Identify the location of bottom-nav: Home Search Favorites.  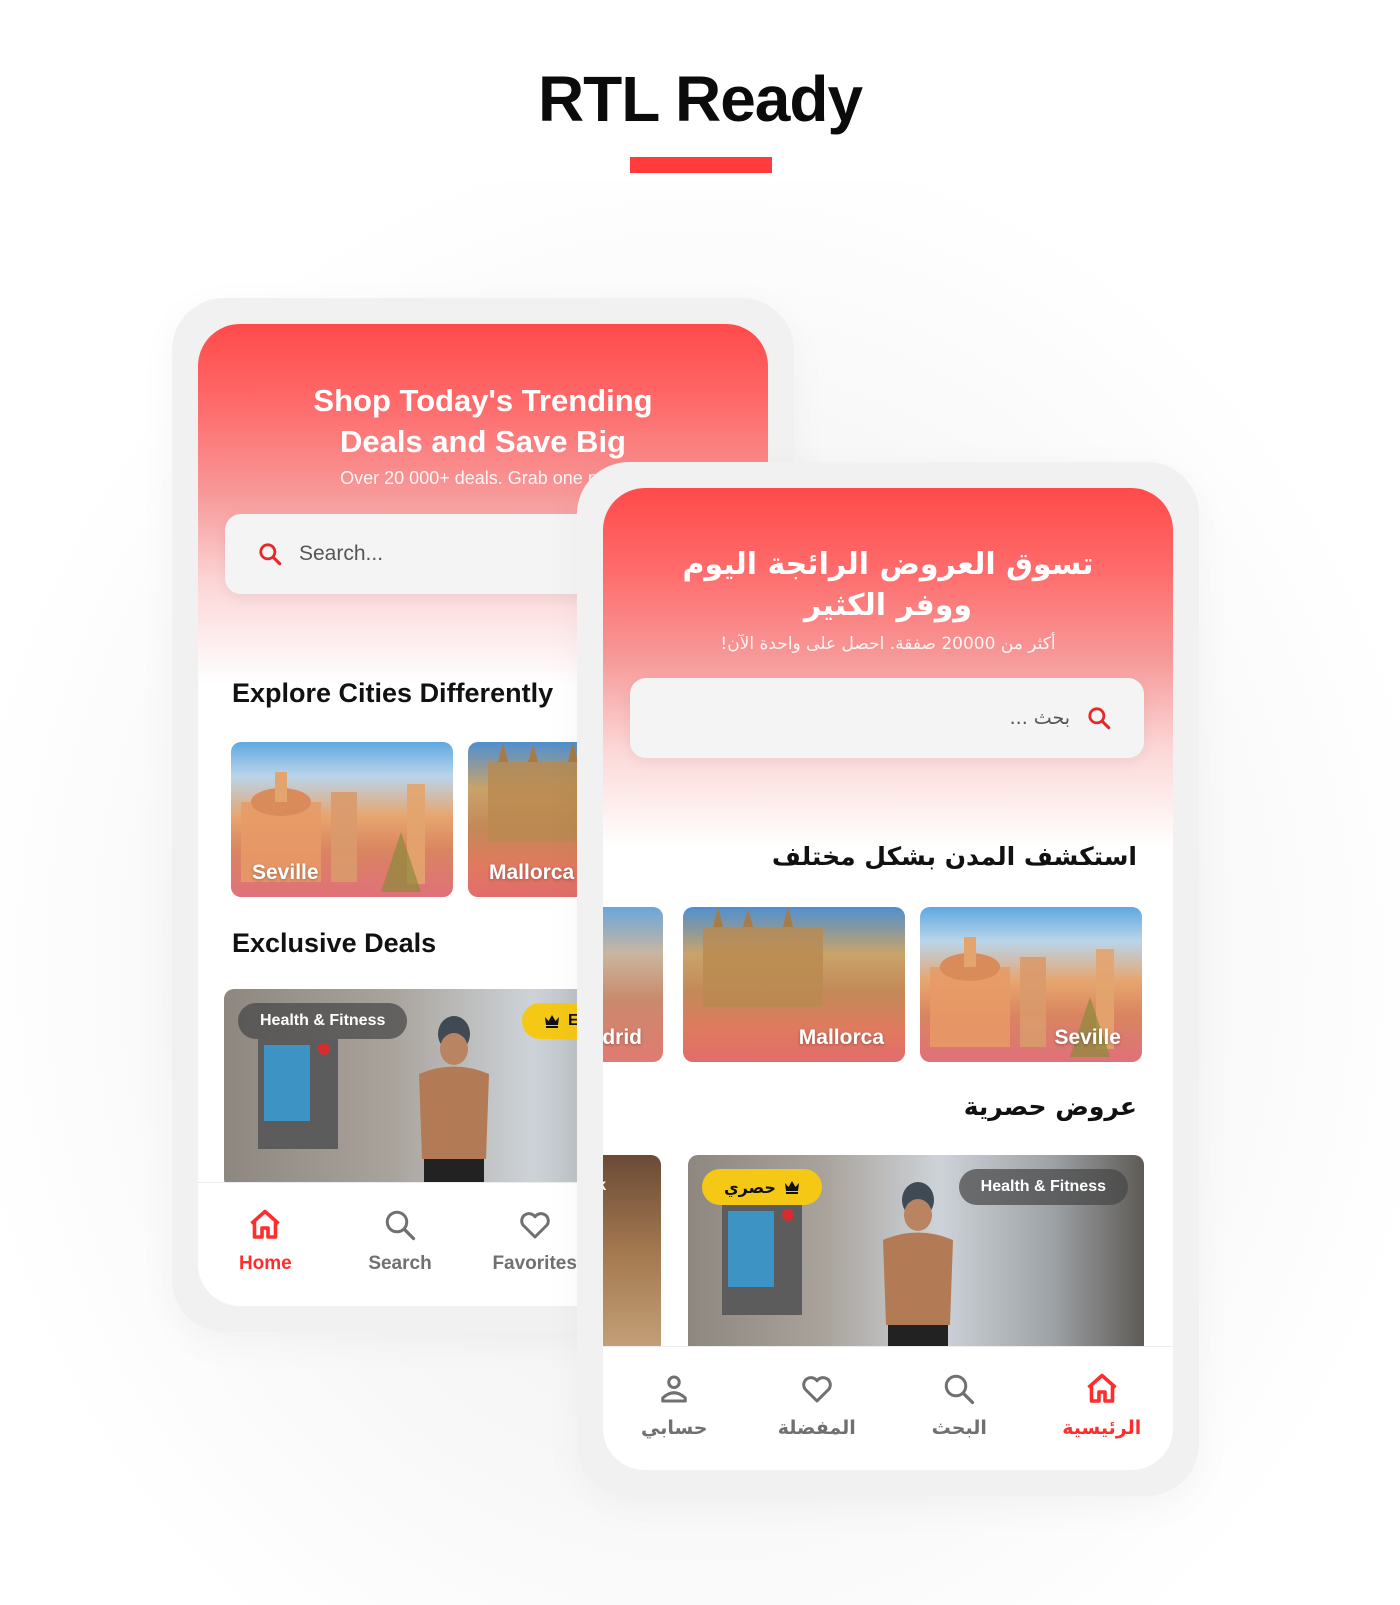
(400, 1244).